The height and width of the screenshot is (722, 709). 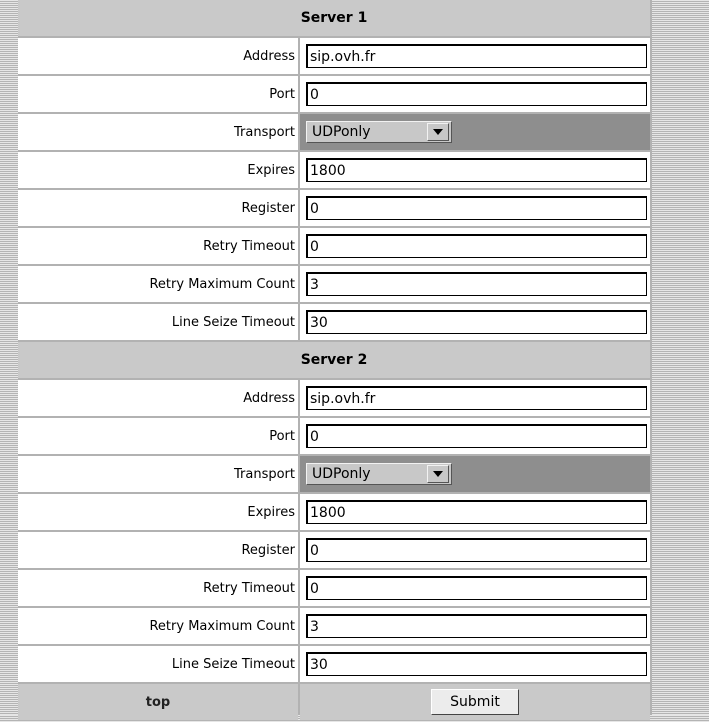 I want to click on server-1-expires-input, so click(x=476, y=170).